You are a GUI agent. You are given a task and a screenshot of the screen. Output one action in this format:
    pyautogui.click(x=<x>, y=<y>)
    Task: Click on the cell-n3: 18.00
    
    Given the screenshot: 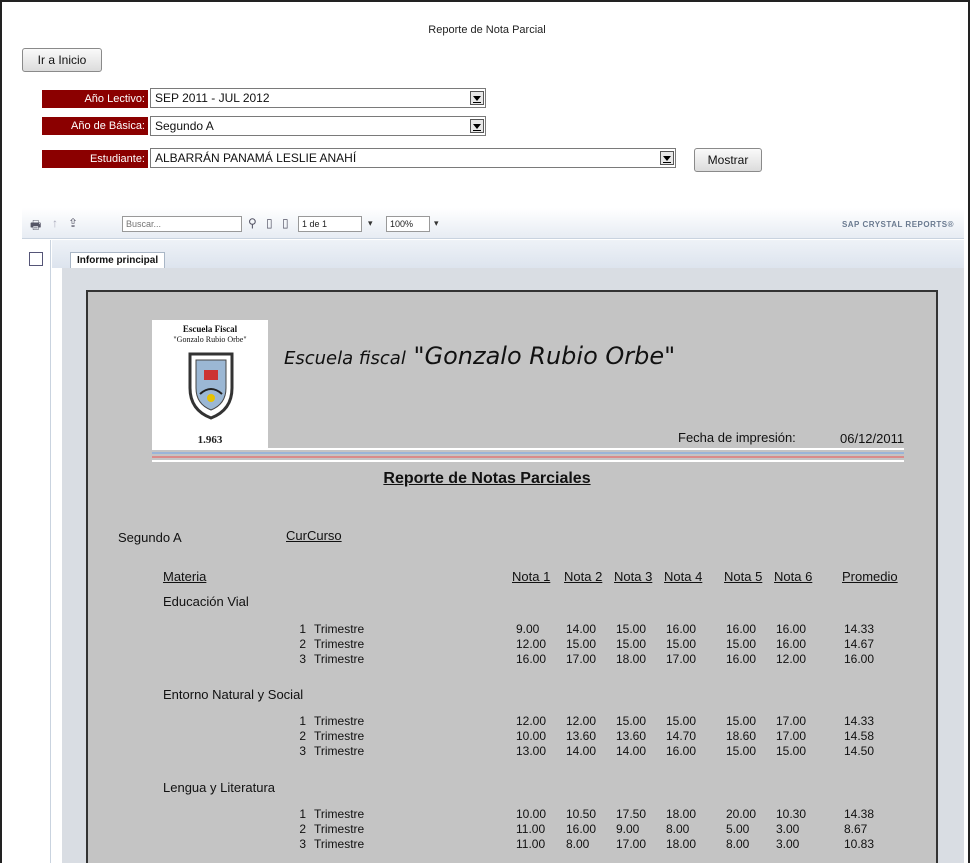 What is the action you would take?
    pyautogui.click(x=631, y=659)
    